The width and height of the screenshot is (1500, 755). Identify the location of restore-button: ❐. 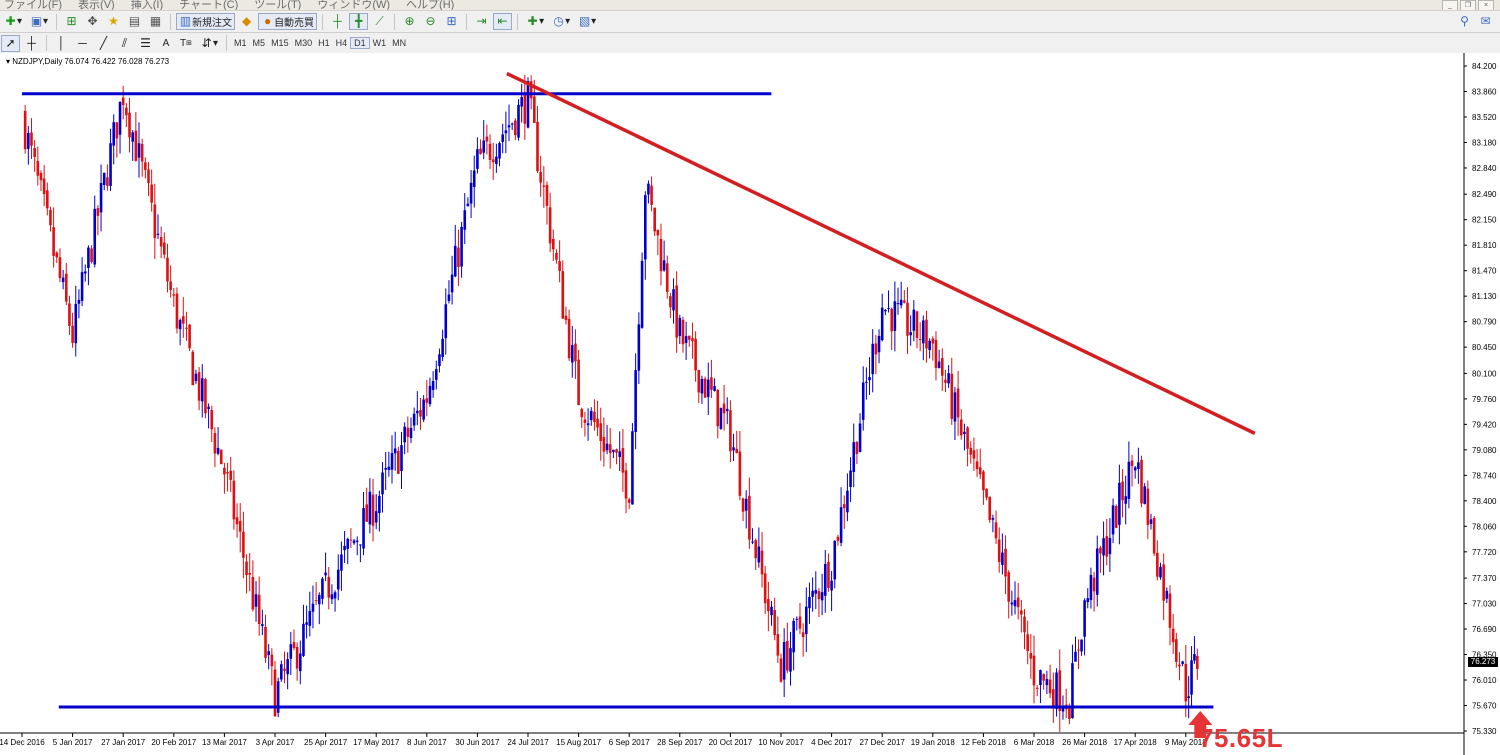
(1468, 5).